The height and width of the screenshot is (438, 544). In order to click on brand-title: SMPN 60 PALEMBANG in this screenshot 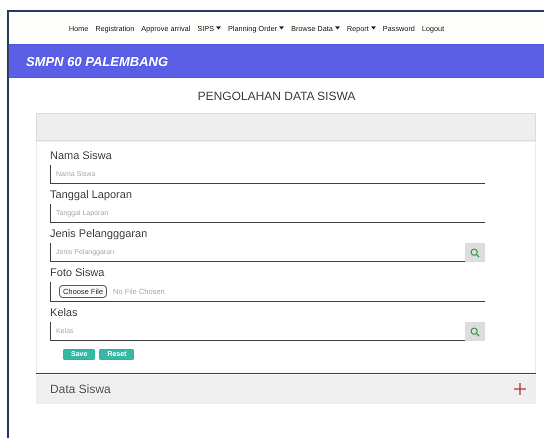, I will do `click(97, 61)`.